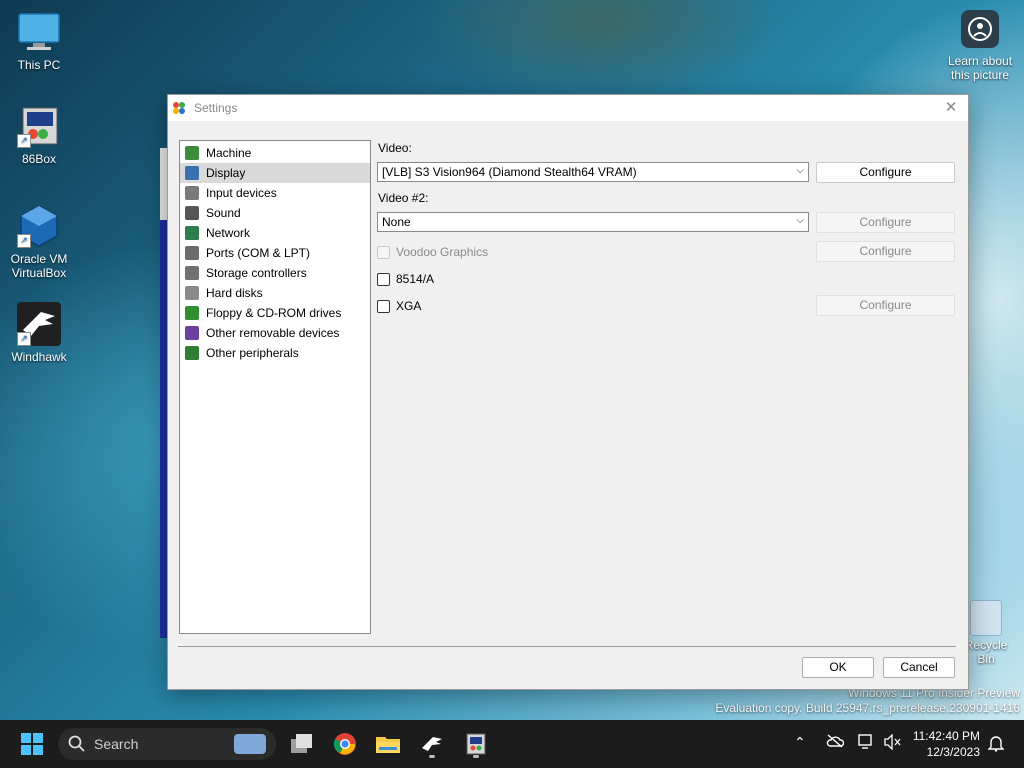 This screenshot has height=768, width=1024. What do you see at coordinates (275, 293) in the screenshot?
I see `tree-item-hard-disks: Hard disks` at bounding box center [275, 293].